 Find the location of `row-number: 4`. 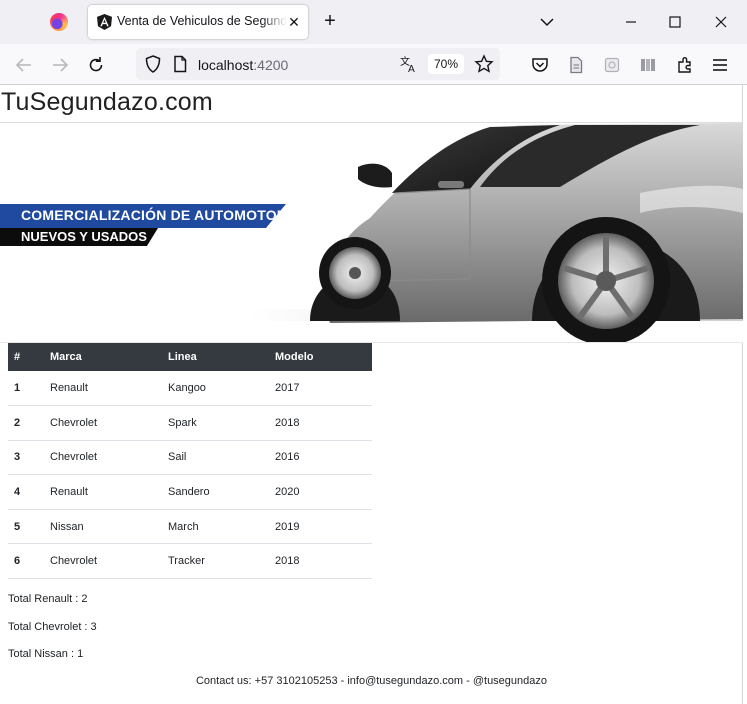

row-number: 4 is located at coordinates (26, 492).